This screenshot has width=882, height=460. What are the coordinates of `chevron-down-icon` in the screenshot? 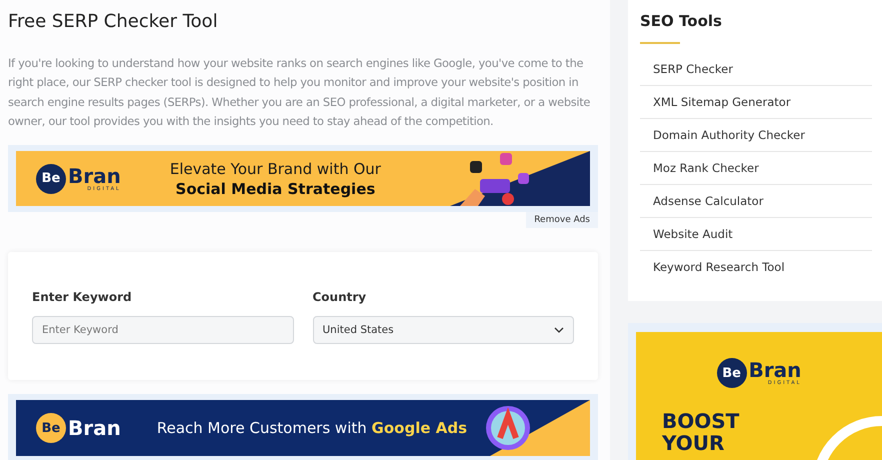 It's located at (559, 330).